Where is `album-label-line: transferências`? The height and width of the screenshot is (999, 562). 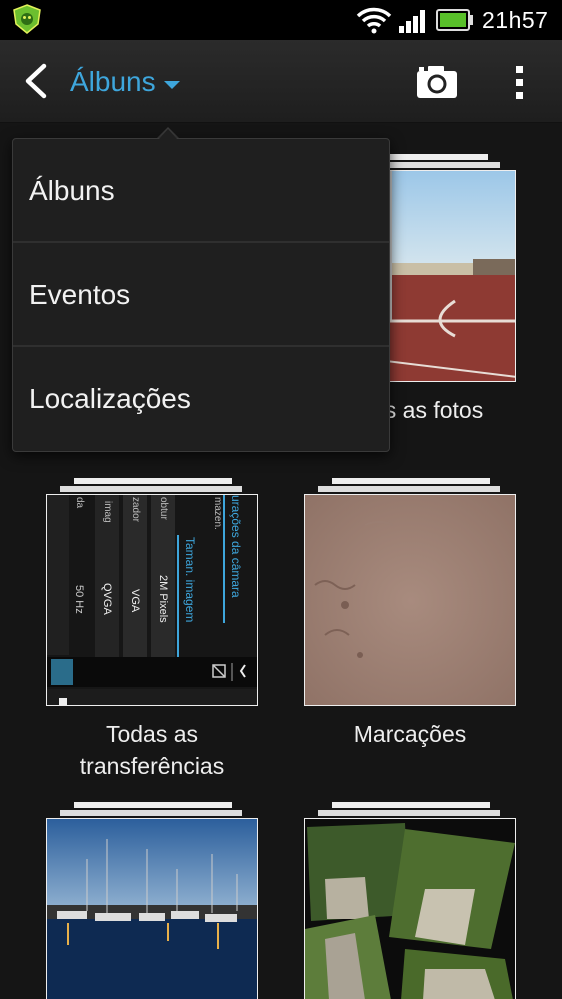 album-label-line: transferências is located at coordinates (152, 766).